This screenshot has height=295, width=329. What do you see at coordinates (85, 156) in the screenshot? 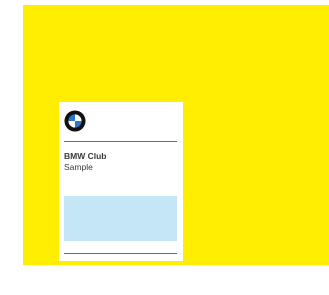
I see `card-title: BMW Club` at bounding box center [85, 156].